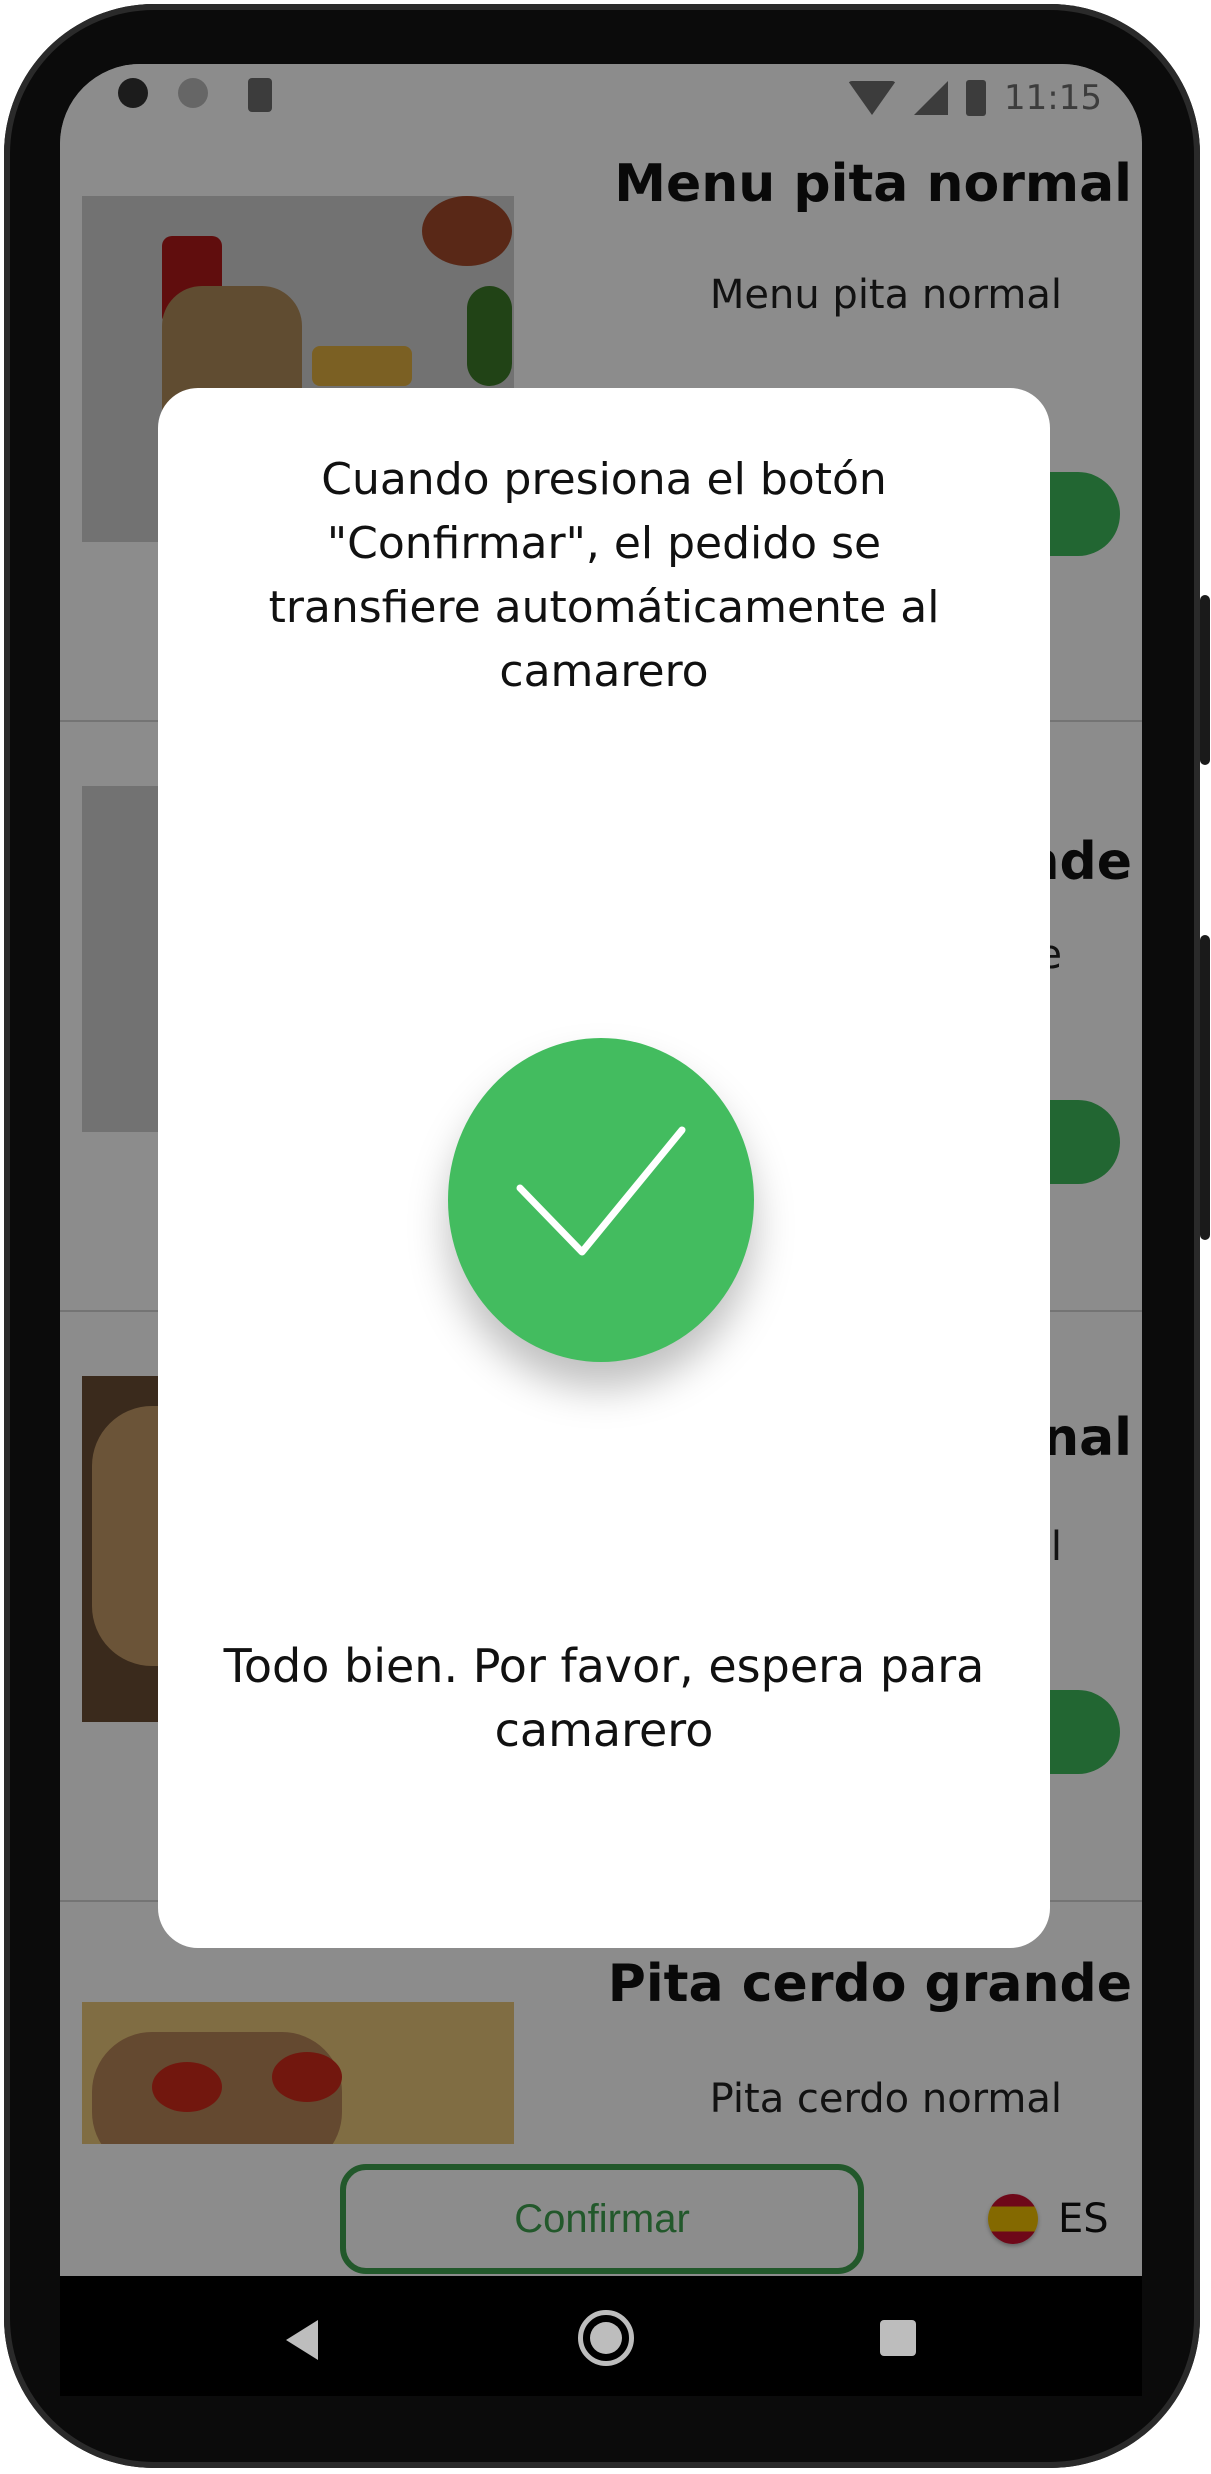  I want to click on power-button, so click(1205, 680).